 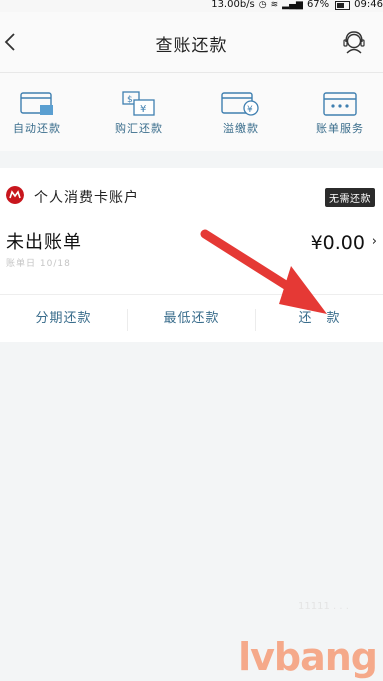 I want to click on quick-overpay: ¥ 溢缴款, so click(x=241, y=113).